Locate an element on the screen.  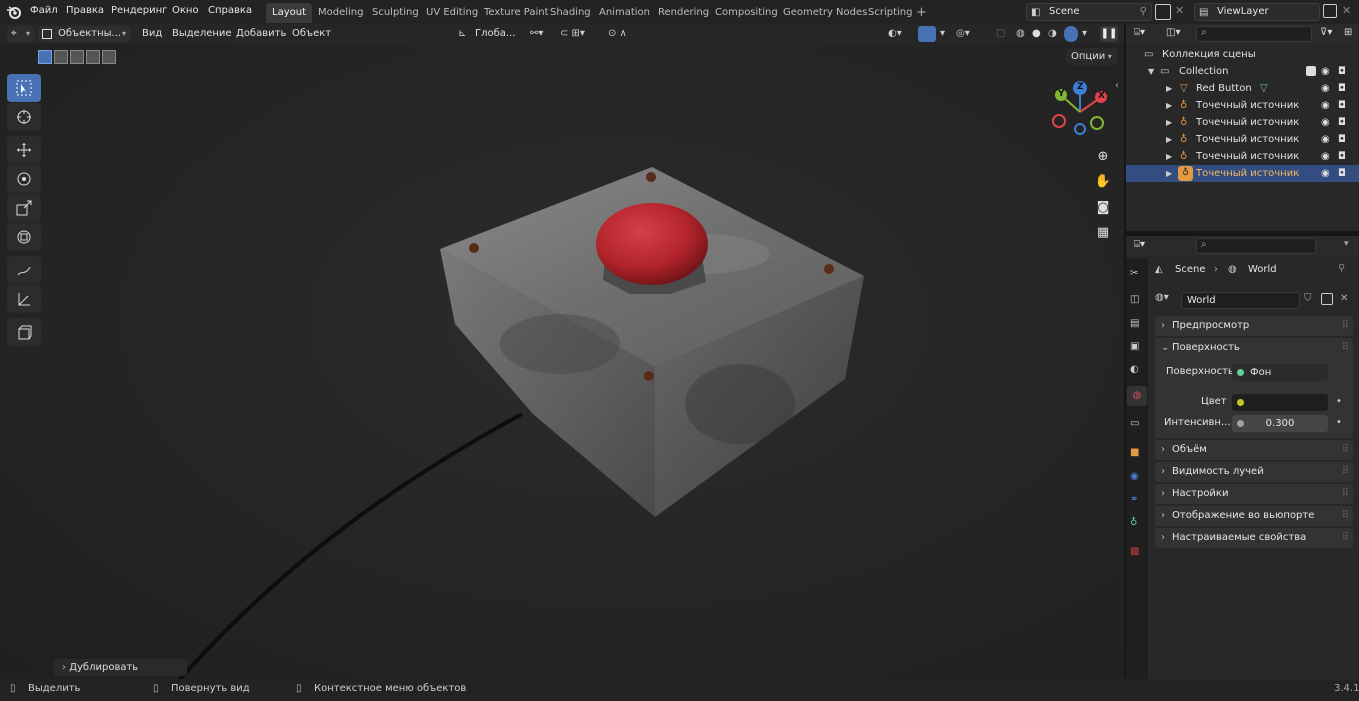
material-shading-icon: ◑ is located at coordinates (1052, 34).